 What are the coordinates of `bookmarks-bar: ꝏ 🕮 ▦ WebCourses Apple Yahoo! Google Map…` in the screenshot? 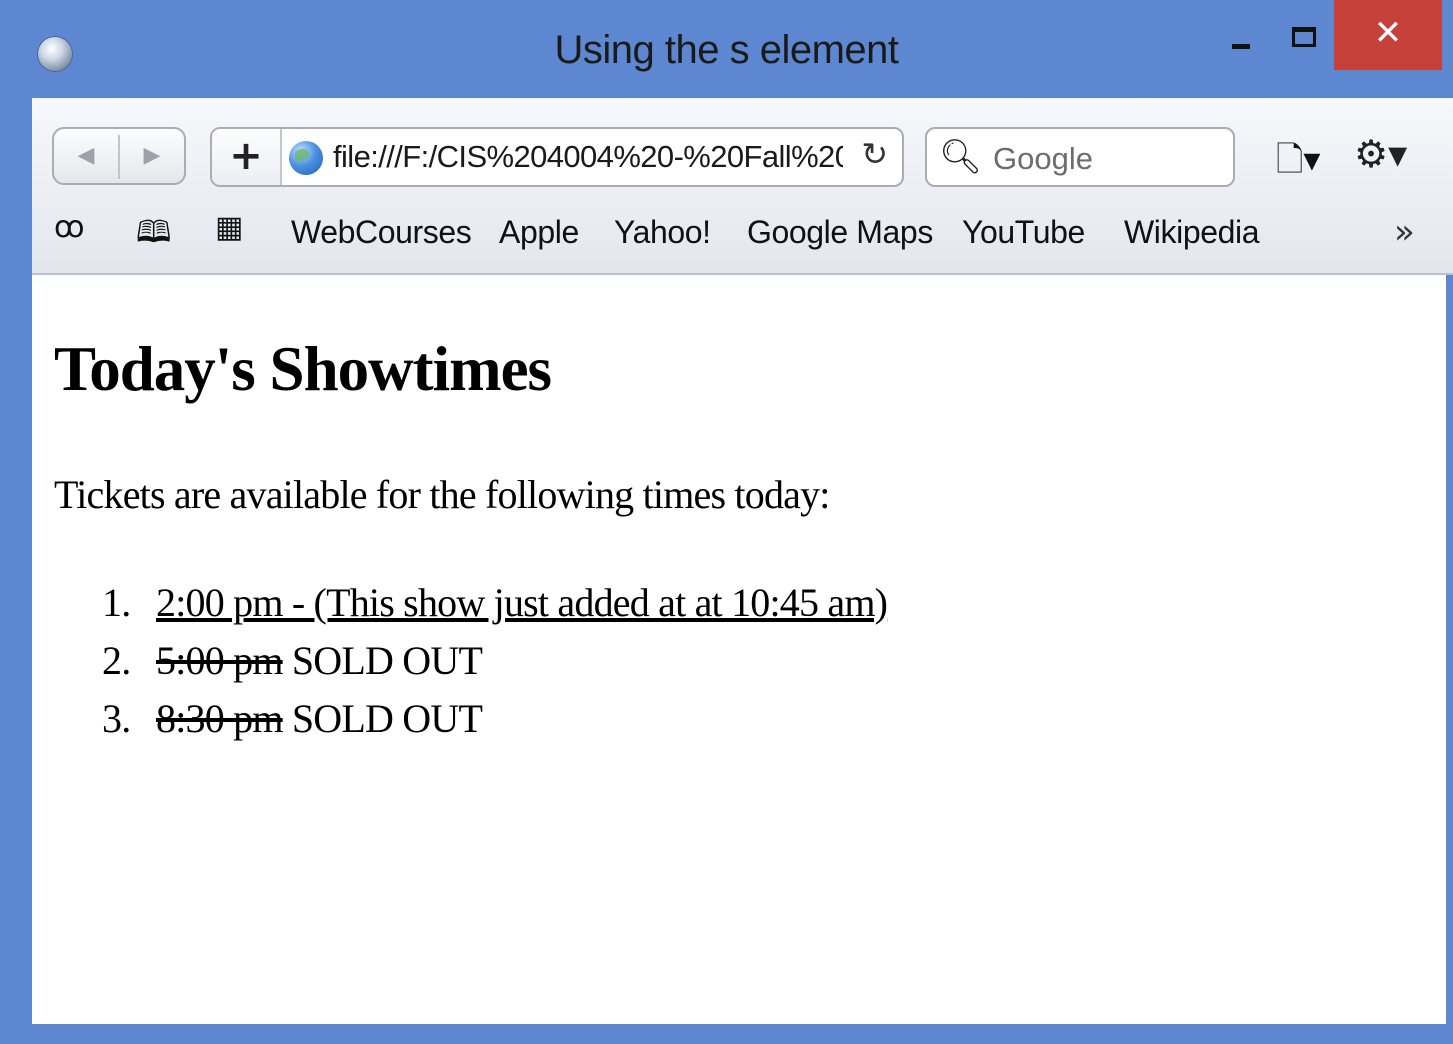 It's located at (742, 235).